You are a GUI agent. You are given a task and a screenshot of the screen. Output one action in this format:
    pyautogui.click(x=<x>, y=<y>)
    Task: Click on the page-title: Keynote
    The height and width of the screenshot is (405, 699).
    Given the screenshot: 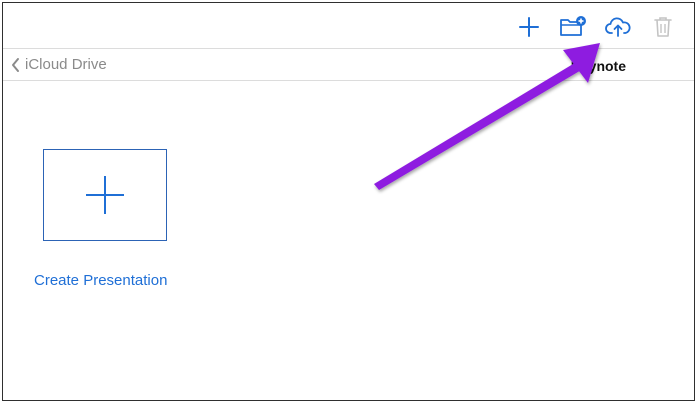 What is the action you would take?
    pyautogui.click(x=598, y=66)
    